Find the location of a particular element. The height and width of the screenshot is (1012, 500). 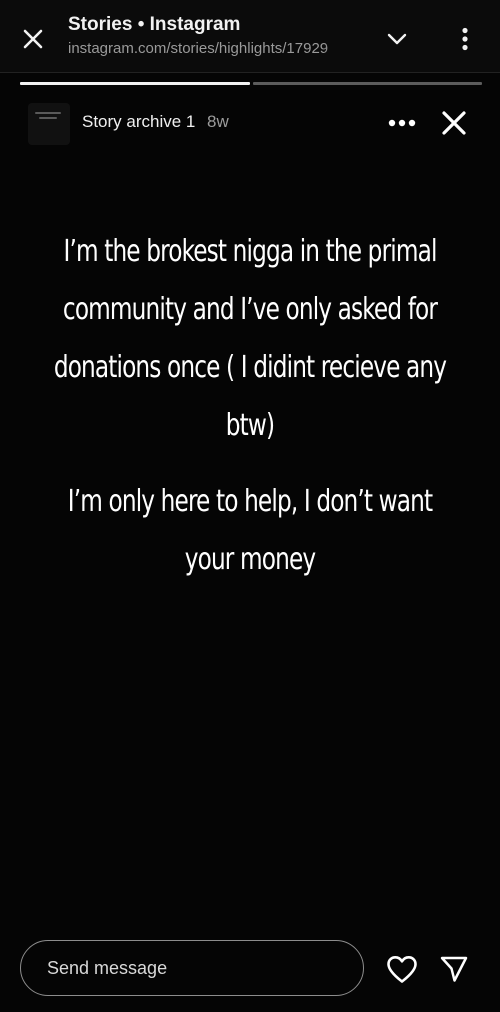

story-timestamp: 8w is located at coordinates (218, 121).